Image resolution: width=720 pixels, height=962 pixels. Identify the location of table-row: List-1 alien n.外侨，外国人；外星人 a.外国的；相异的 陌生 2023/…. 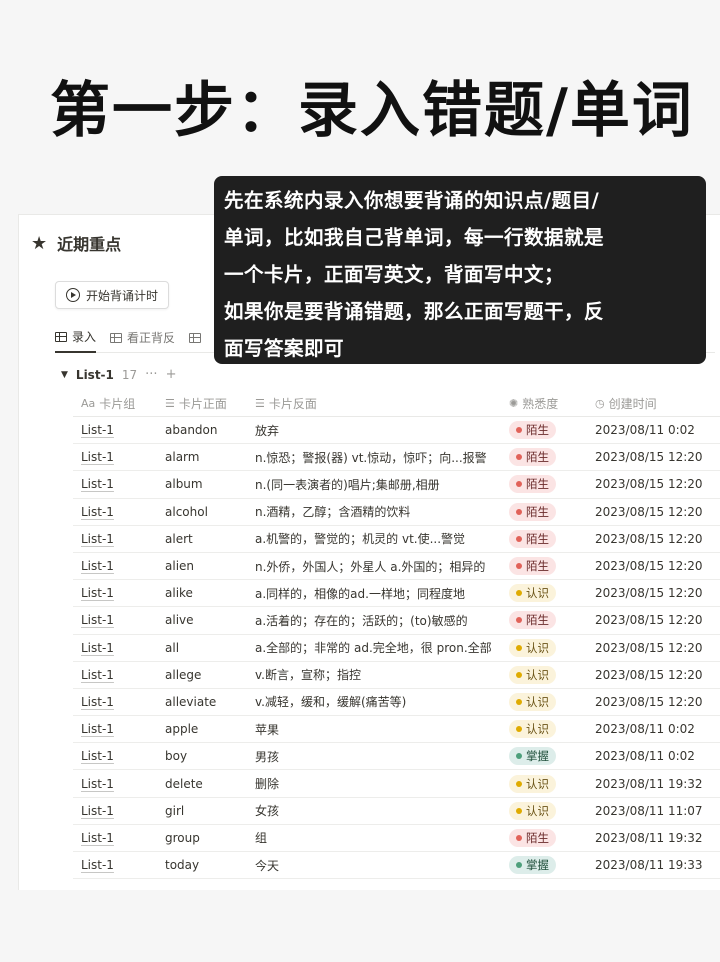
(396, 567).